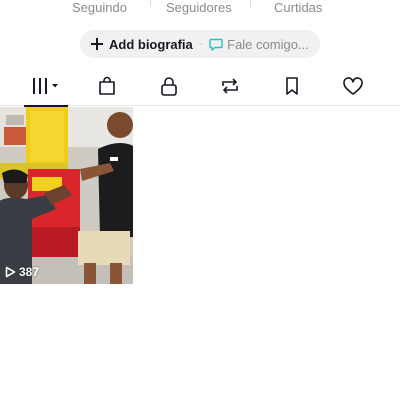  Describe the element at coordinates (199, 8) in the screenshot. I see `followers-label: Seguidores` at that location.